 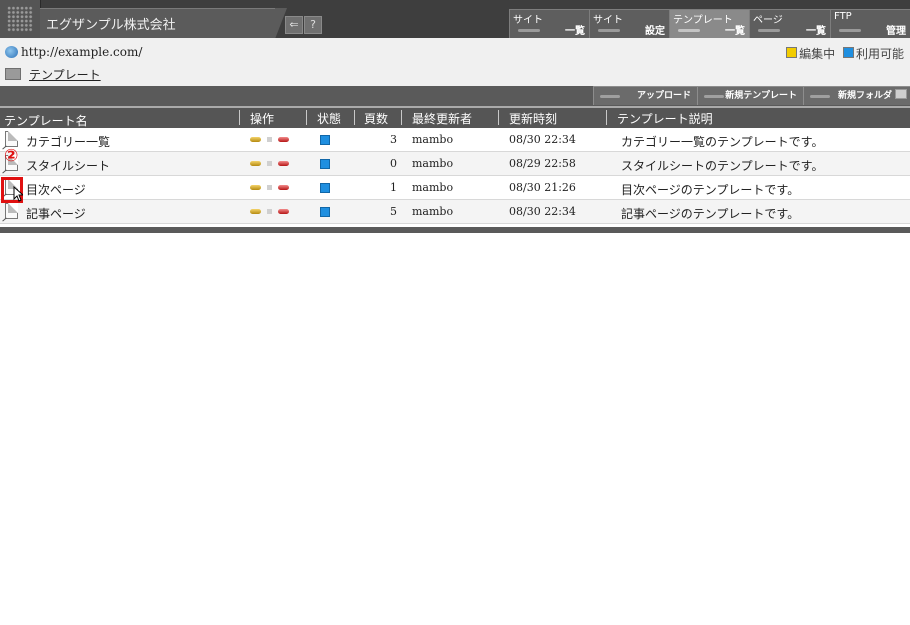 What do you see at coordinates (262, 119) in the screenshot?
I see `col-ops: 操作` at bounding box center [262, 119].